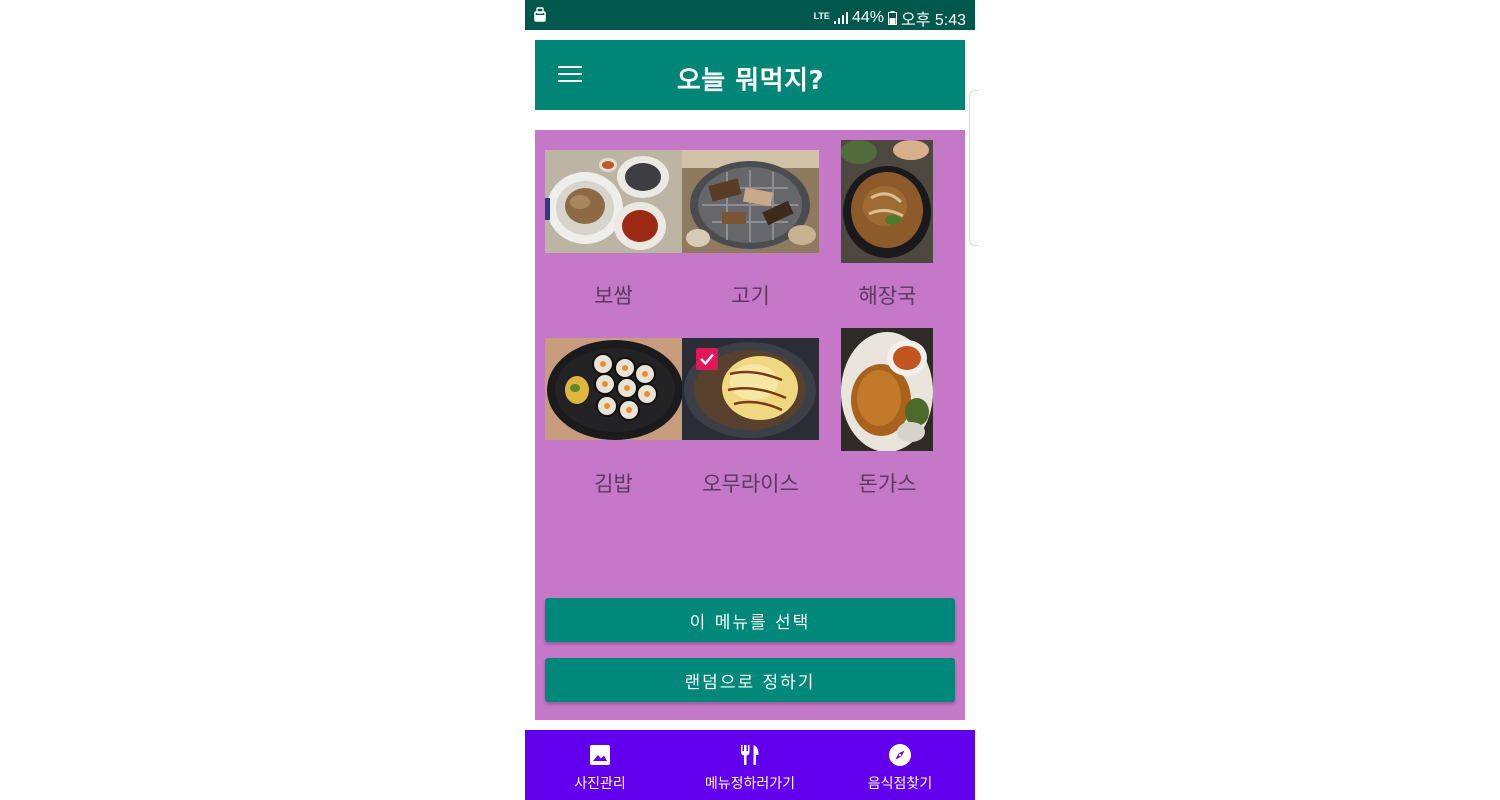 The width and height of the screenshot is (1500, 800). Describe the element at coordinates (887, 201) in the screenshot. I see `food-photo-haejangguk` at that location.